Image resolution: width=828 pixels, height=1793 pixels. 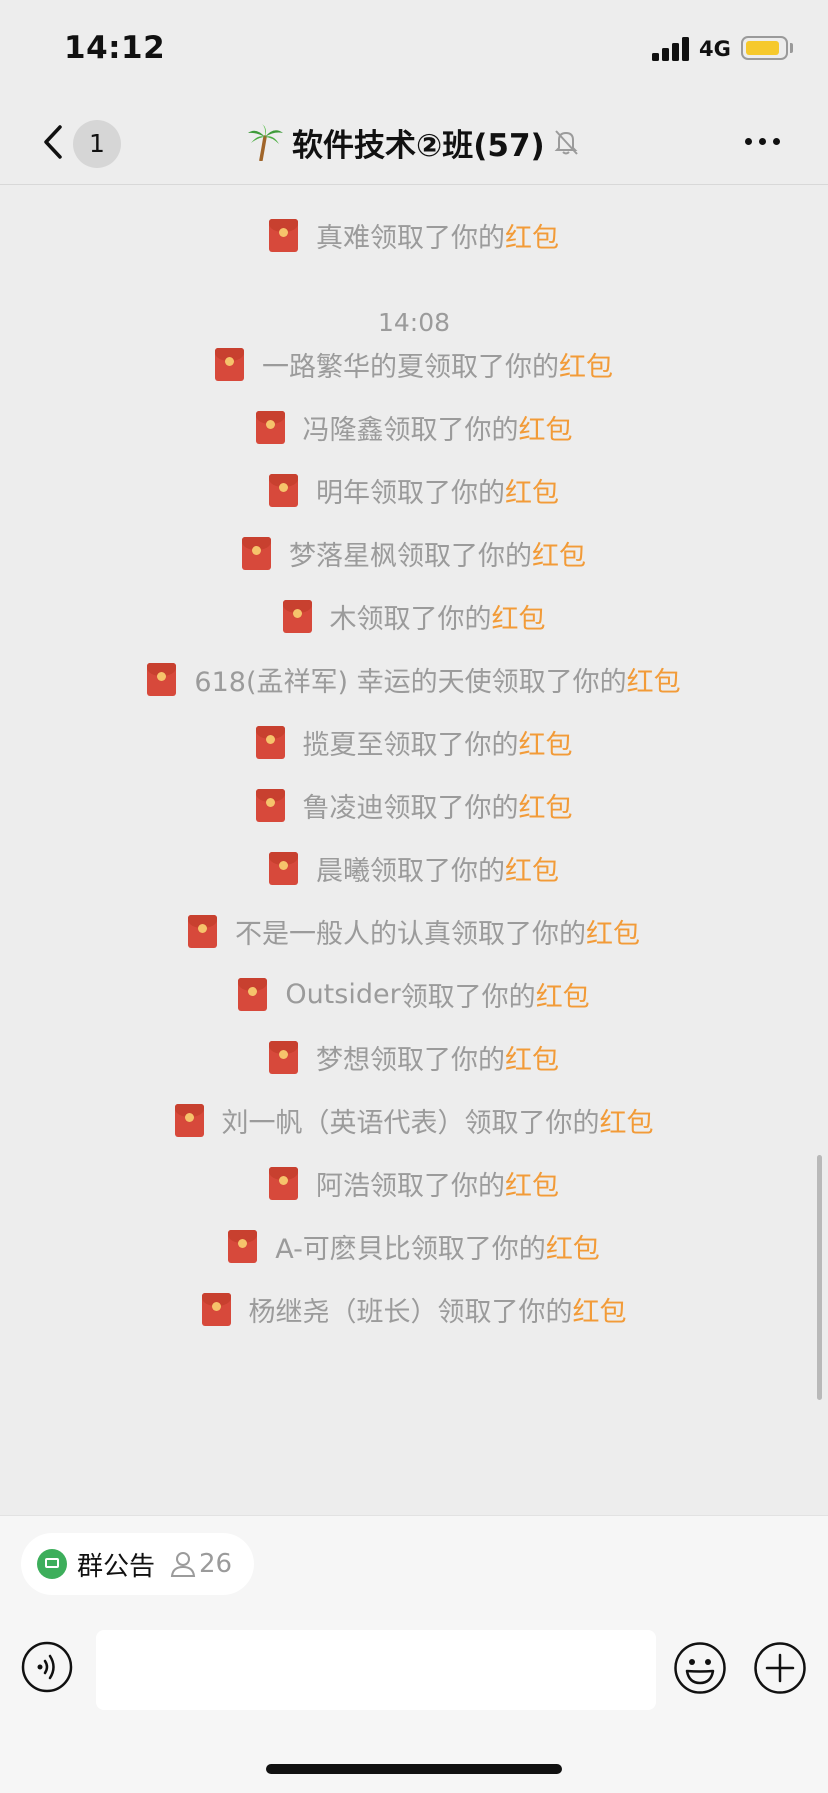 I want to click on chat-header: 1 软件技术②班(57), so click(x=414, y=142).